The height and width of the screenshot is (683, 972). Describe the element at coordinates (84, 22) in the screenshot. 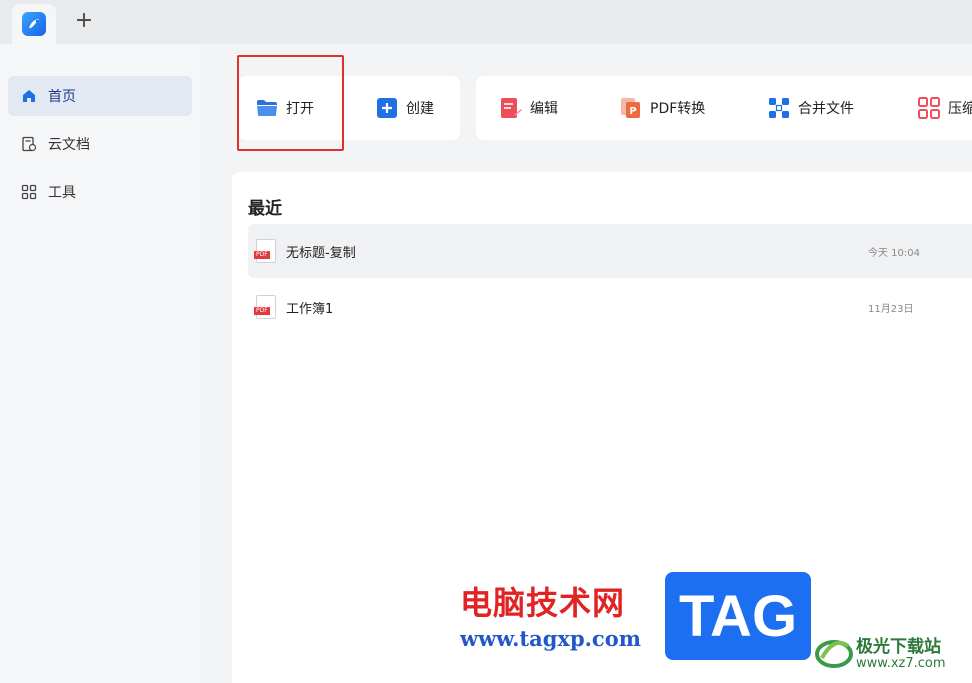

I see `new-tab-button: +` at that location.